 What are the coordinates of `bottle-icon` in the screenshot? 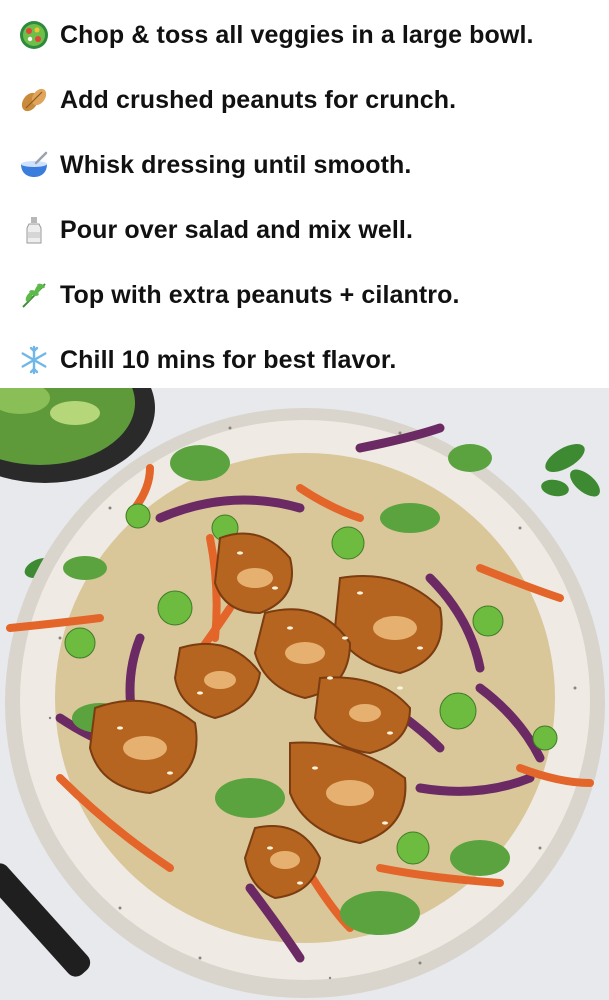 It's located at (34, 230).